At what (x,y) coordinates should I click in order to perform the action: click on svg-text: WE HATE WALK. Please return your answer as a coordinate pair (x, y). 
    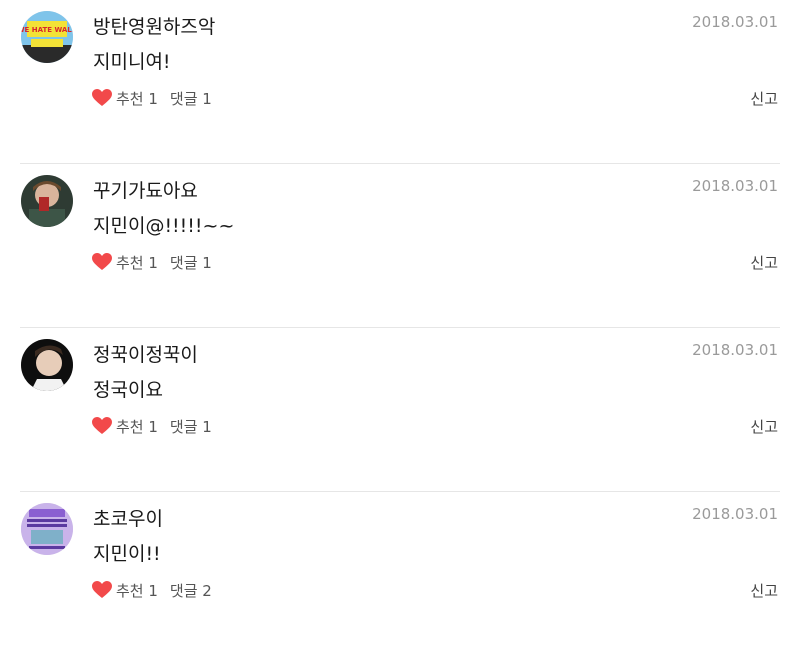
    Looking at the image, I should click on (47, 30).